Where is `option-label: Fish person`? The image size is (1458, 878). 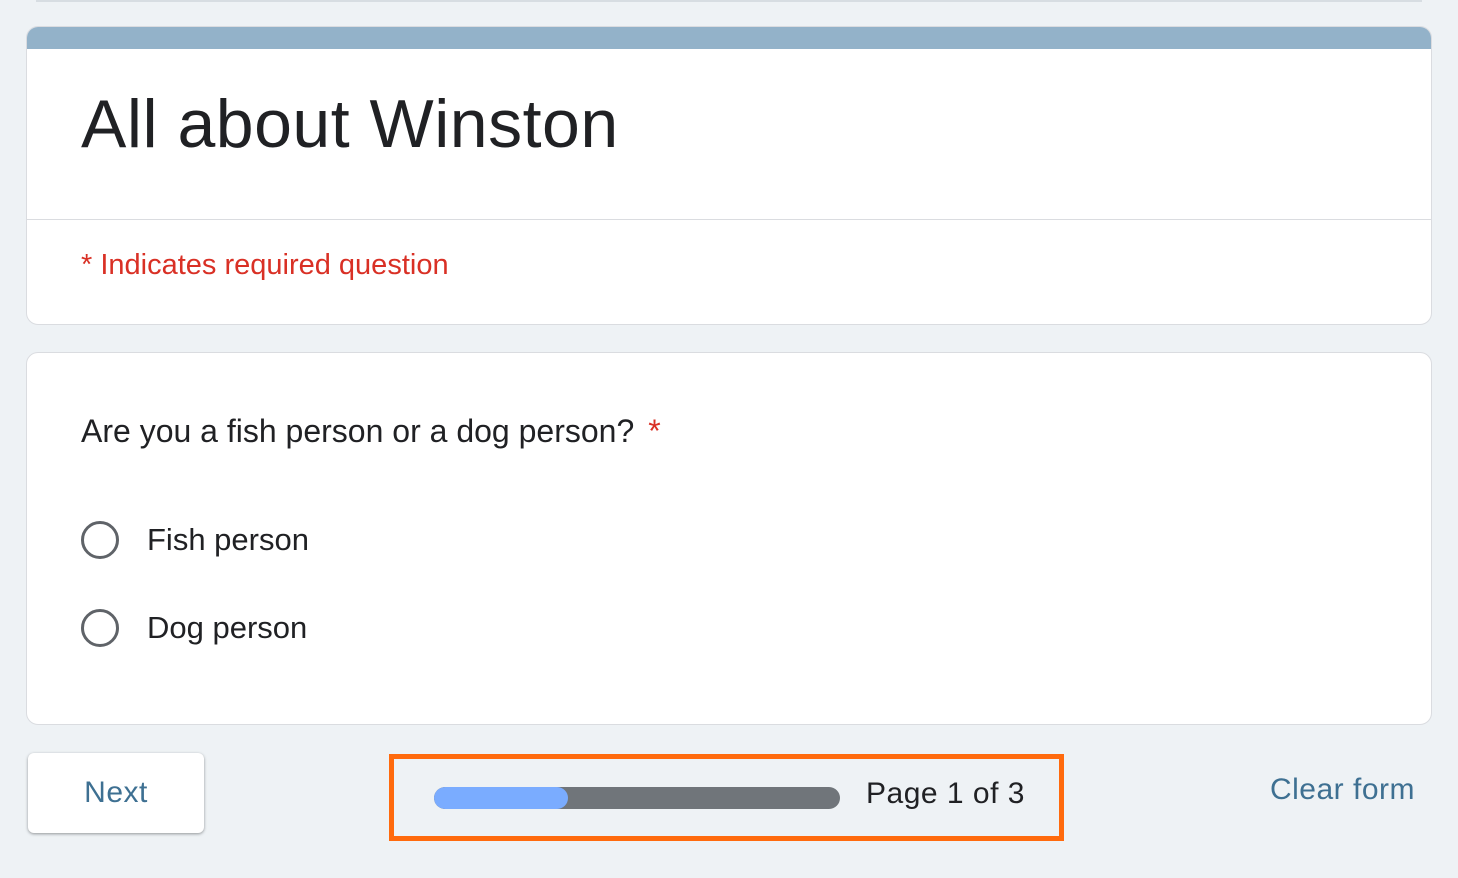
option-label: Fish person is located at coordinates (228, 539).